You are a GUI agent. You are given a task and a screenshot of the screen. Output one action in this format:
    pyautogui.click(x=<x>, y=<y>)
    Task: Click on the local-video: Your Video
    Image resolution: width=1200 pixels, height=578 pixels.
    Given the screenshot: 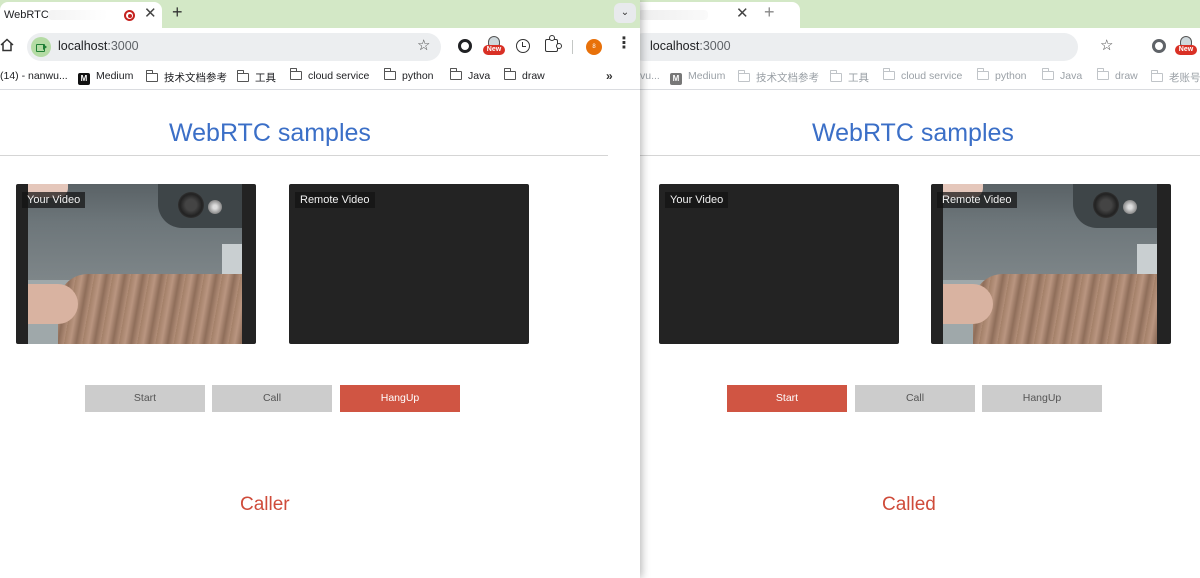 What is the action you would take?
    pyautogui.click(x=136, y=264)
    